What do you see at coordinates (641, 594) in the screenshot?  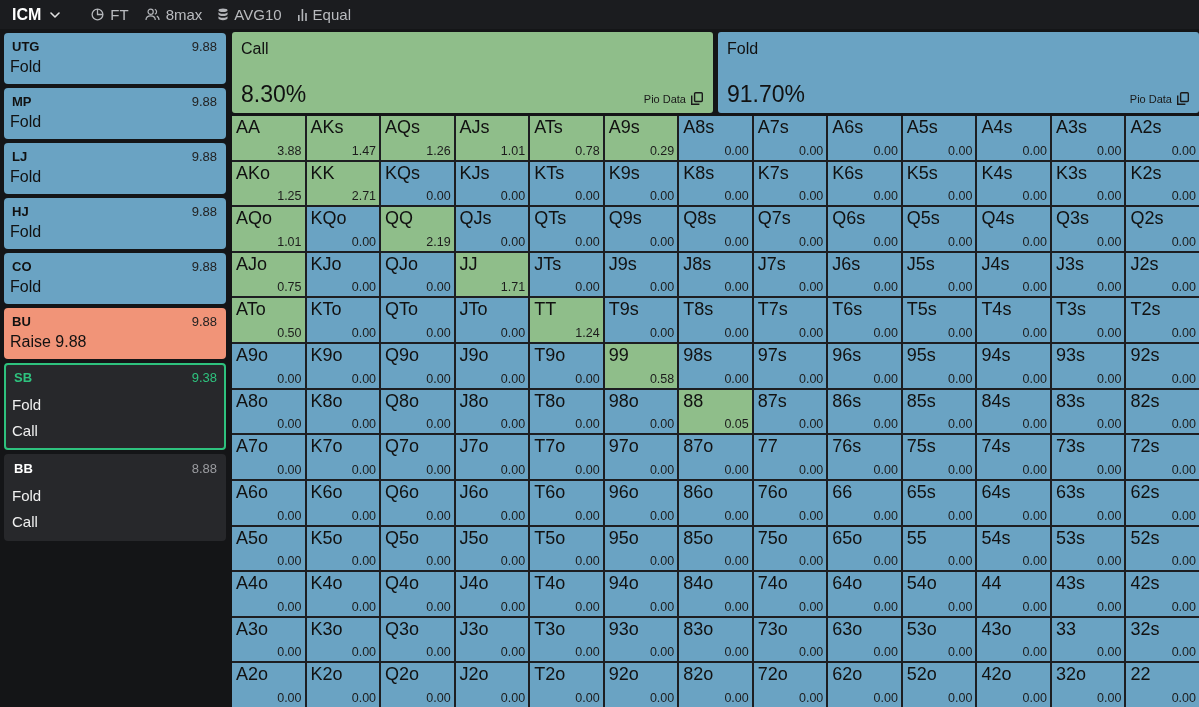 I see `hand-cell: 94o 0.00` at bounding box center [641, 594].